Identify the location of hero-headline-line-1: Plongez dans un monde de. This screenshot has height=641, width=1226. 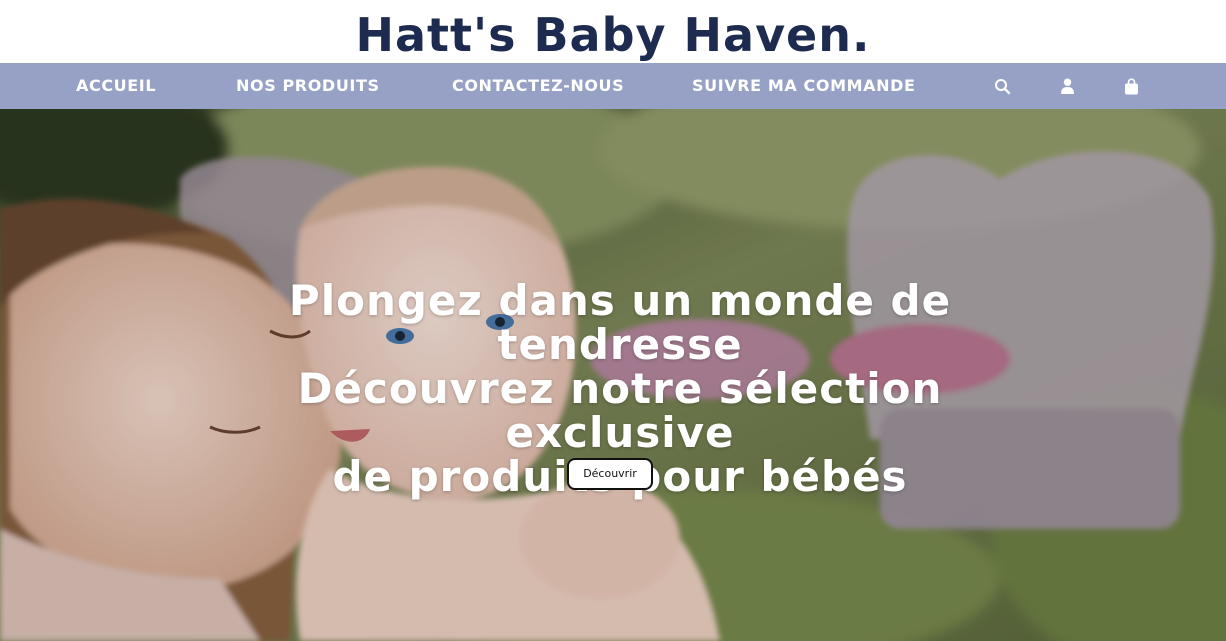
(620, 300).